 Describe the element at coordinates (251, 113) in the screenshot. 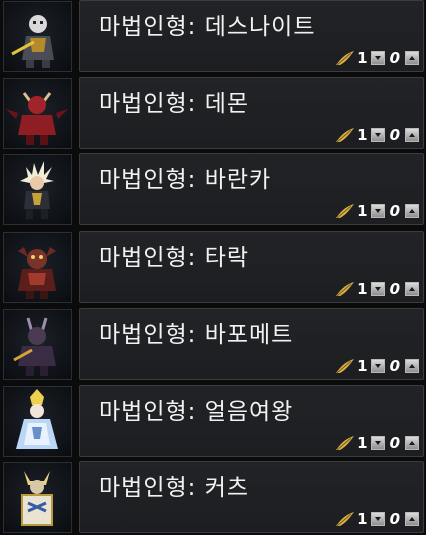

I see `doll-panel: 마법인형: 데몬 1 0` at that location.